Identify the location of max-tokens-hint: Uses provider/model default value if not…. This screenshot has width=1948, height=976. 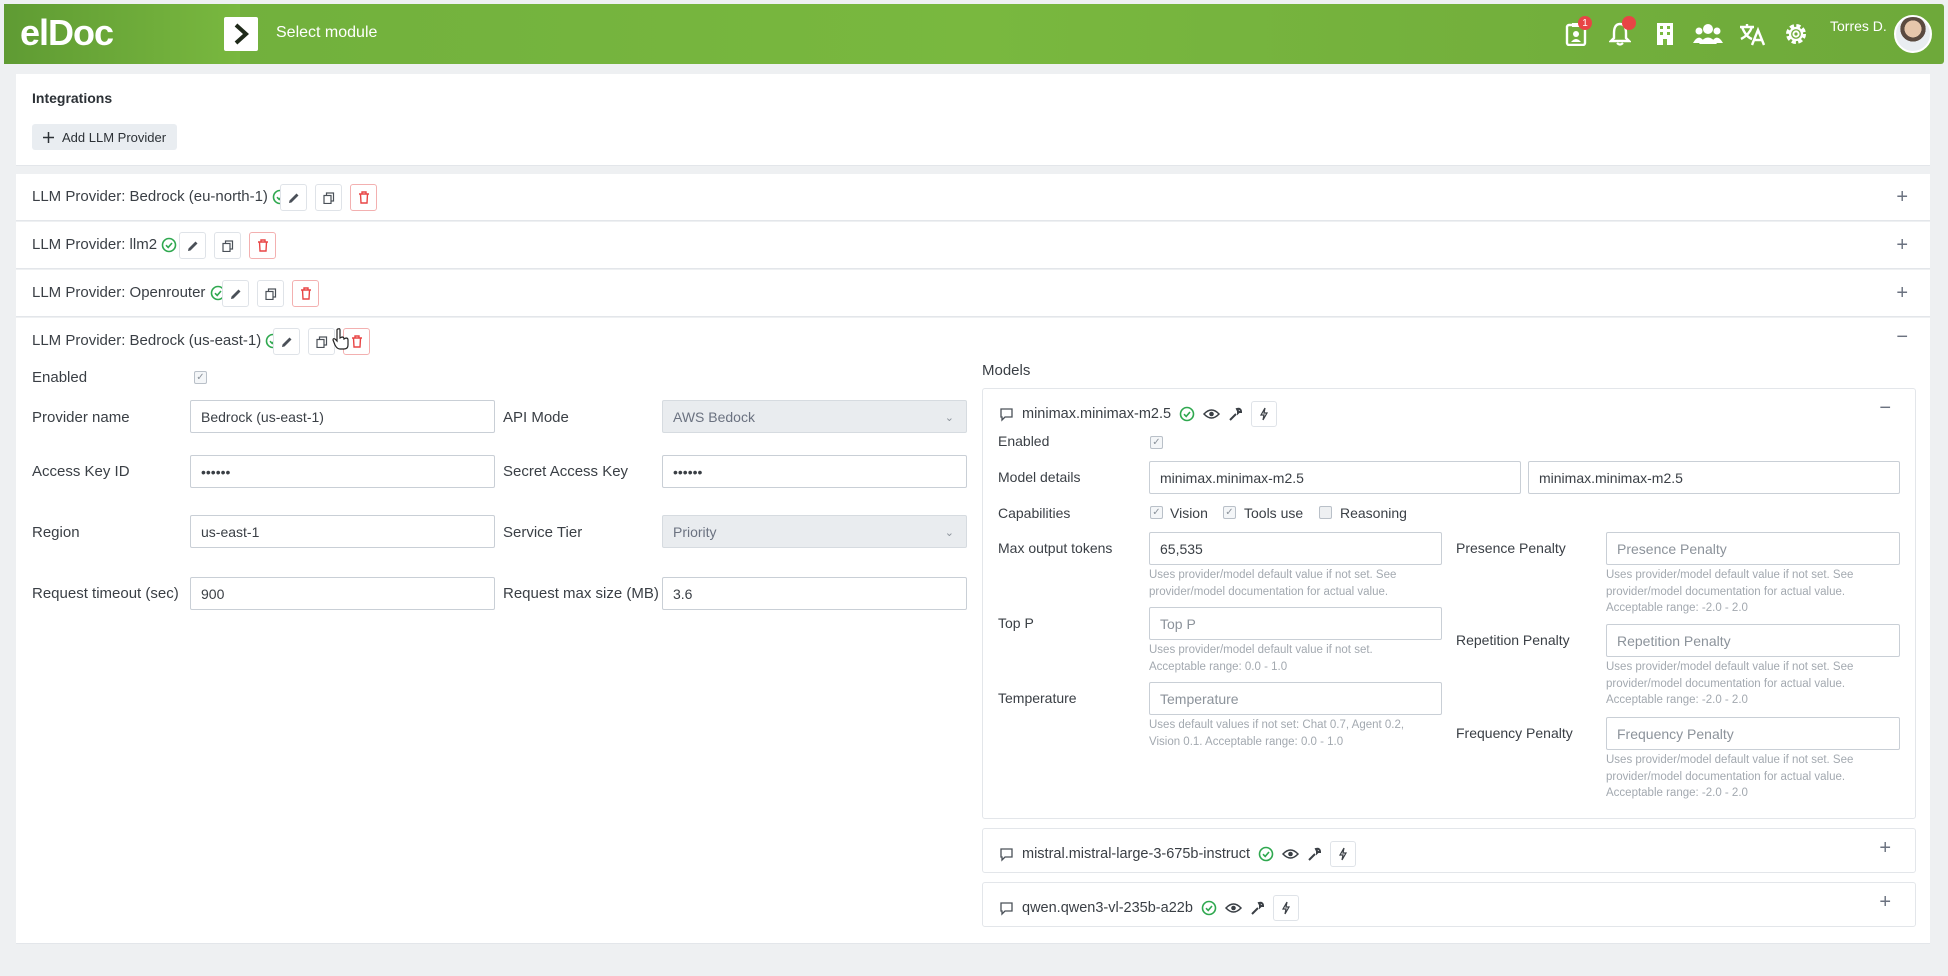
(1272, 583).